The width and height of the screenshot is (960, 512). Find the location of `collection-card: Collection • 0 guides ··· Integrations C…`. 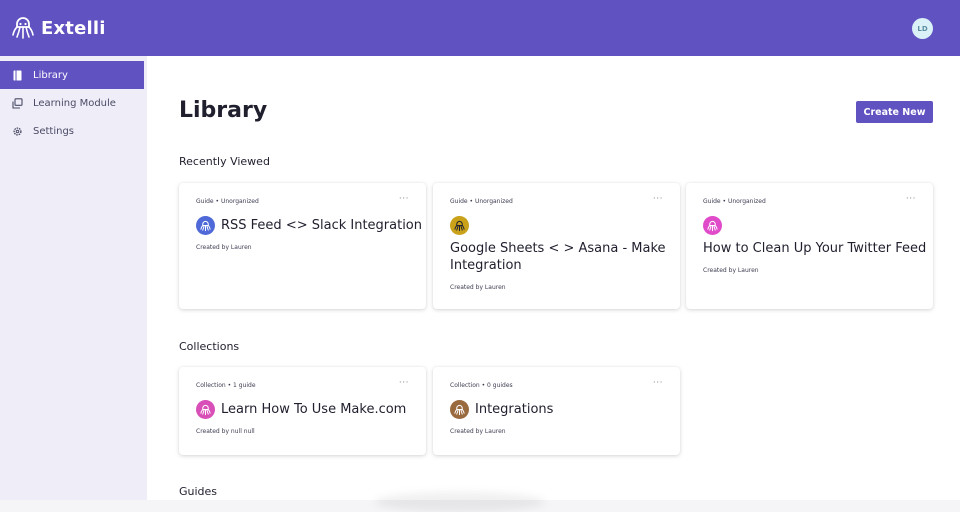

collection-card: Collection • 0 guides ··· Integrations C… is located at coordinates (556, 411).